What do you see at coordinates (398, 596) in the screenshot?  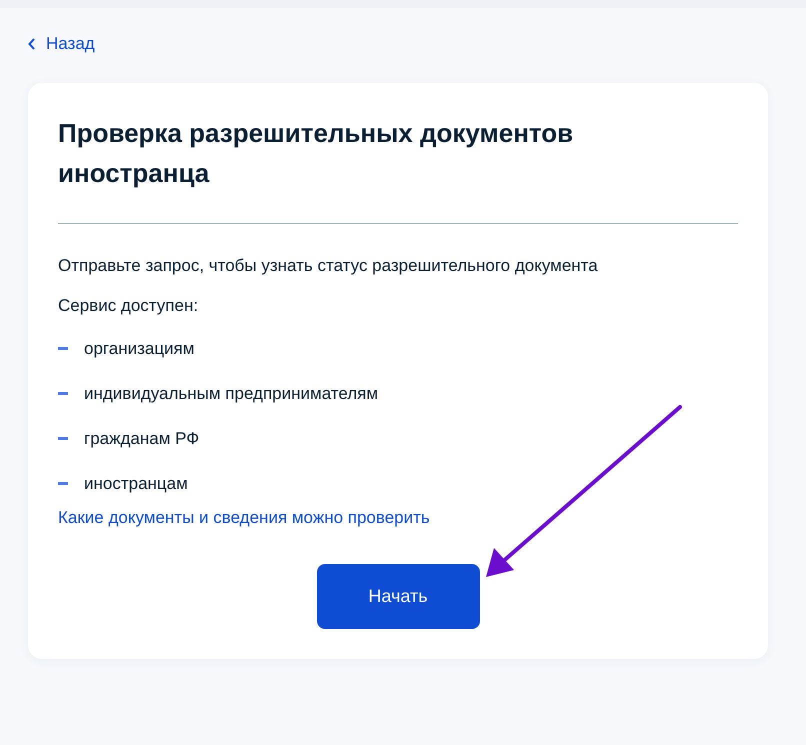 I see `start-button: Начать` at bounding box center [398, 596].